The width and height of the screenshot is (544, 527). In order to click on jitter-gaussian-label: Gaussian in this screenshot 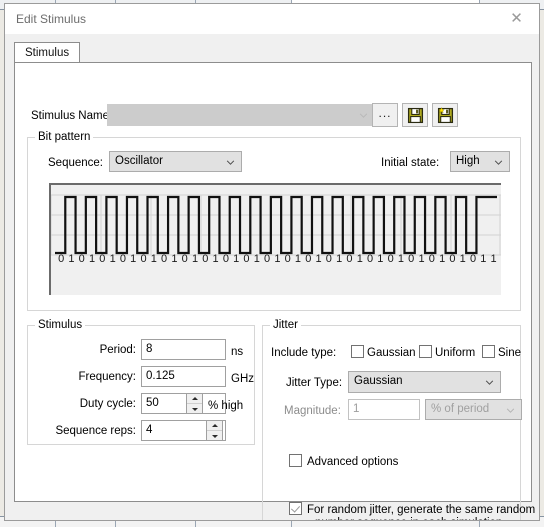, I will do `click(391, 353)`.